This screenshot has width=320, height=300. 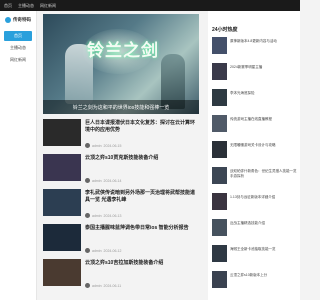 I want to click on hot-item-title: 云顶之弈s10新版本上分, so click(x=248, y=280).